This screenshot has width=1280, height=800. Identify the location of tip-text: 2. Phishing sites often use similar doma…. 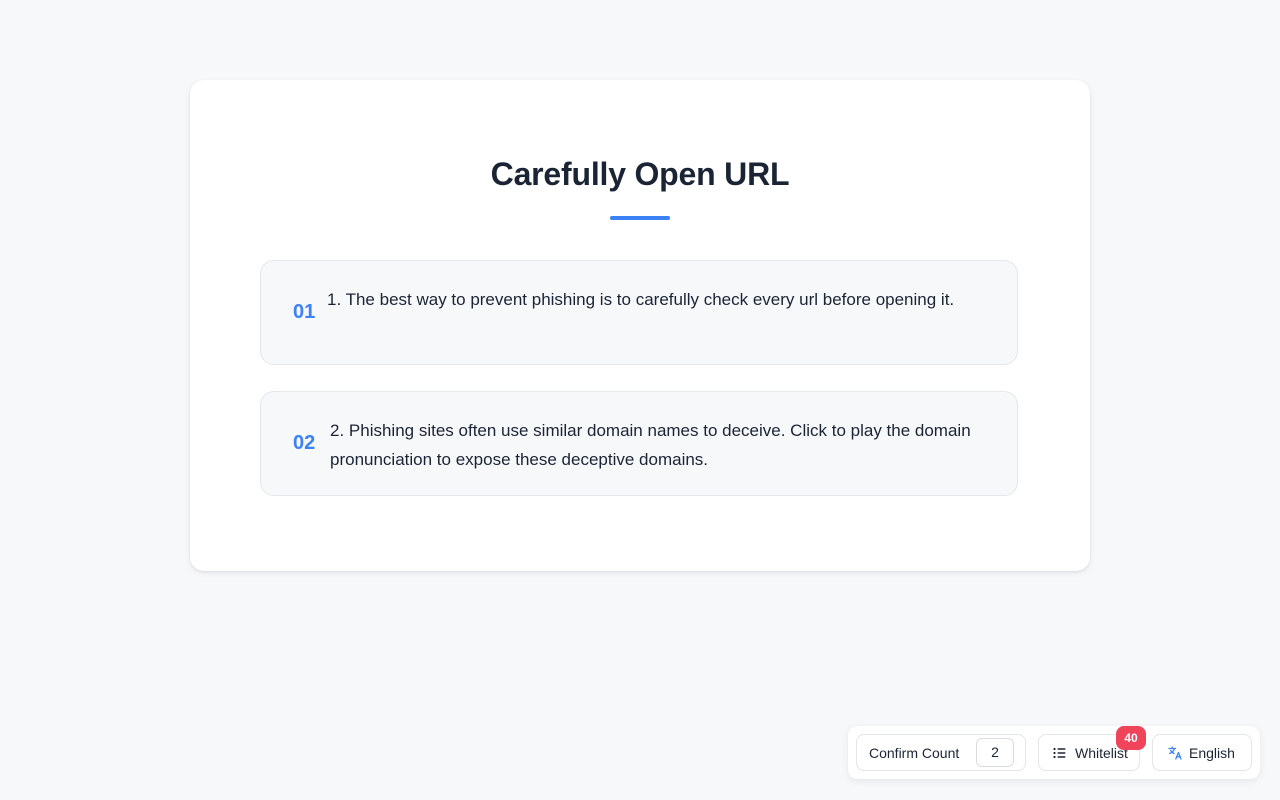
(650, 445).